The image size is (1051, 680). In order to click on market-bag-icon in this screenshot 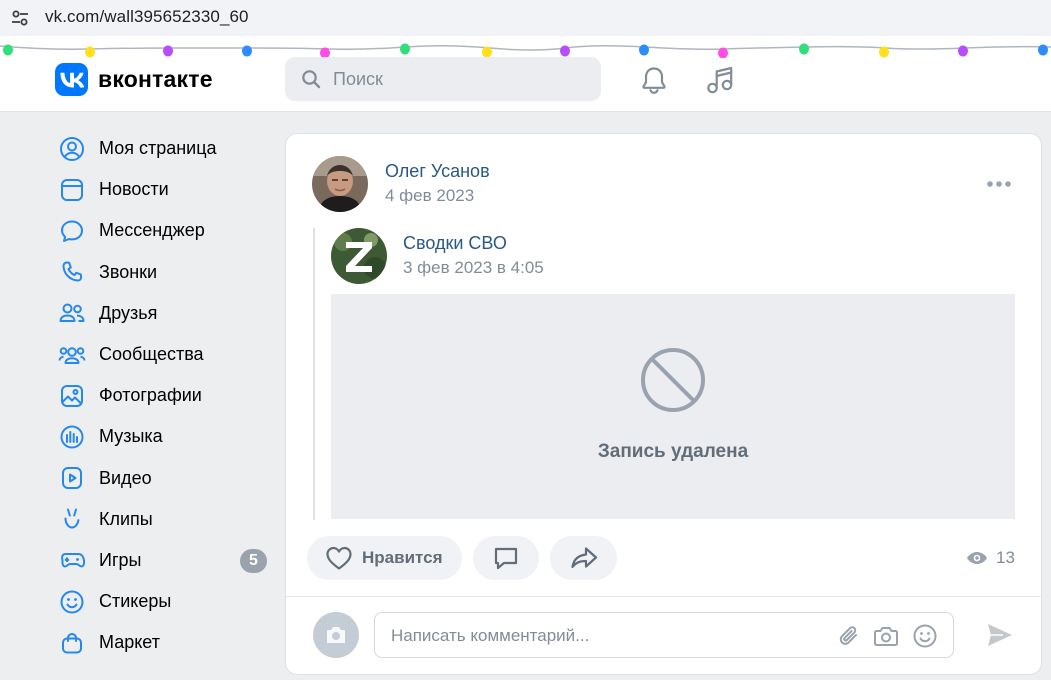, I will do `click(72, 643)`.